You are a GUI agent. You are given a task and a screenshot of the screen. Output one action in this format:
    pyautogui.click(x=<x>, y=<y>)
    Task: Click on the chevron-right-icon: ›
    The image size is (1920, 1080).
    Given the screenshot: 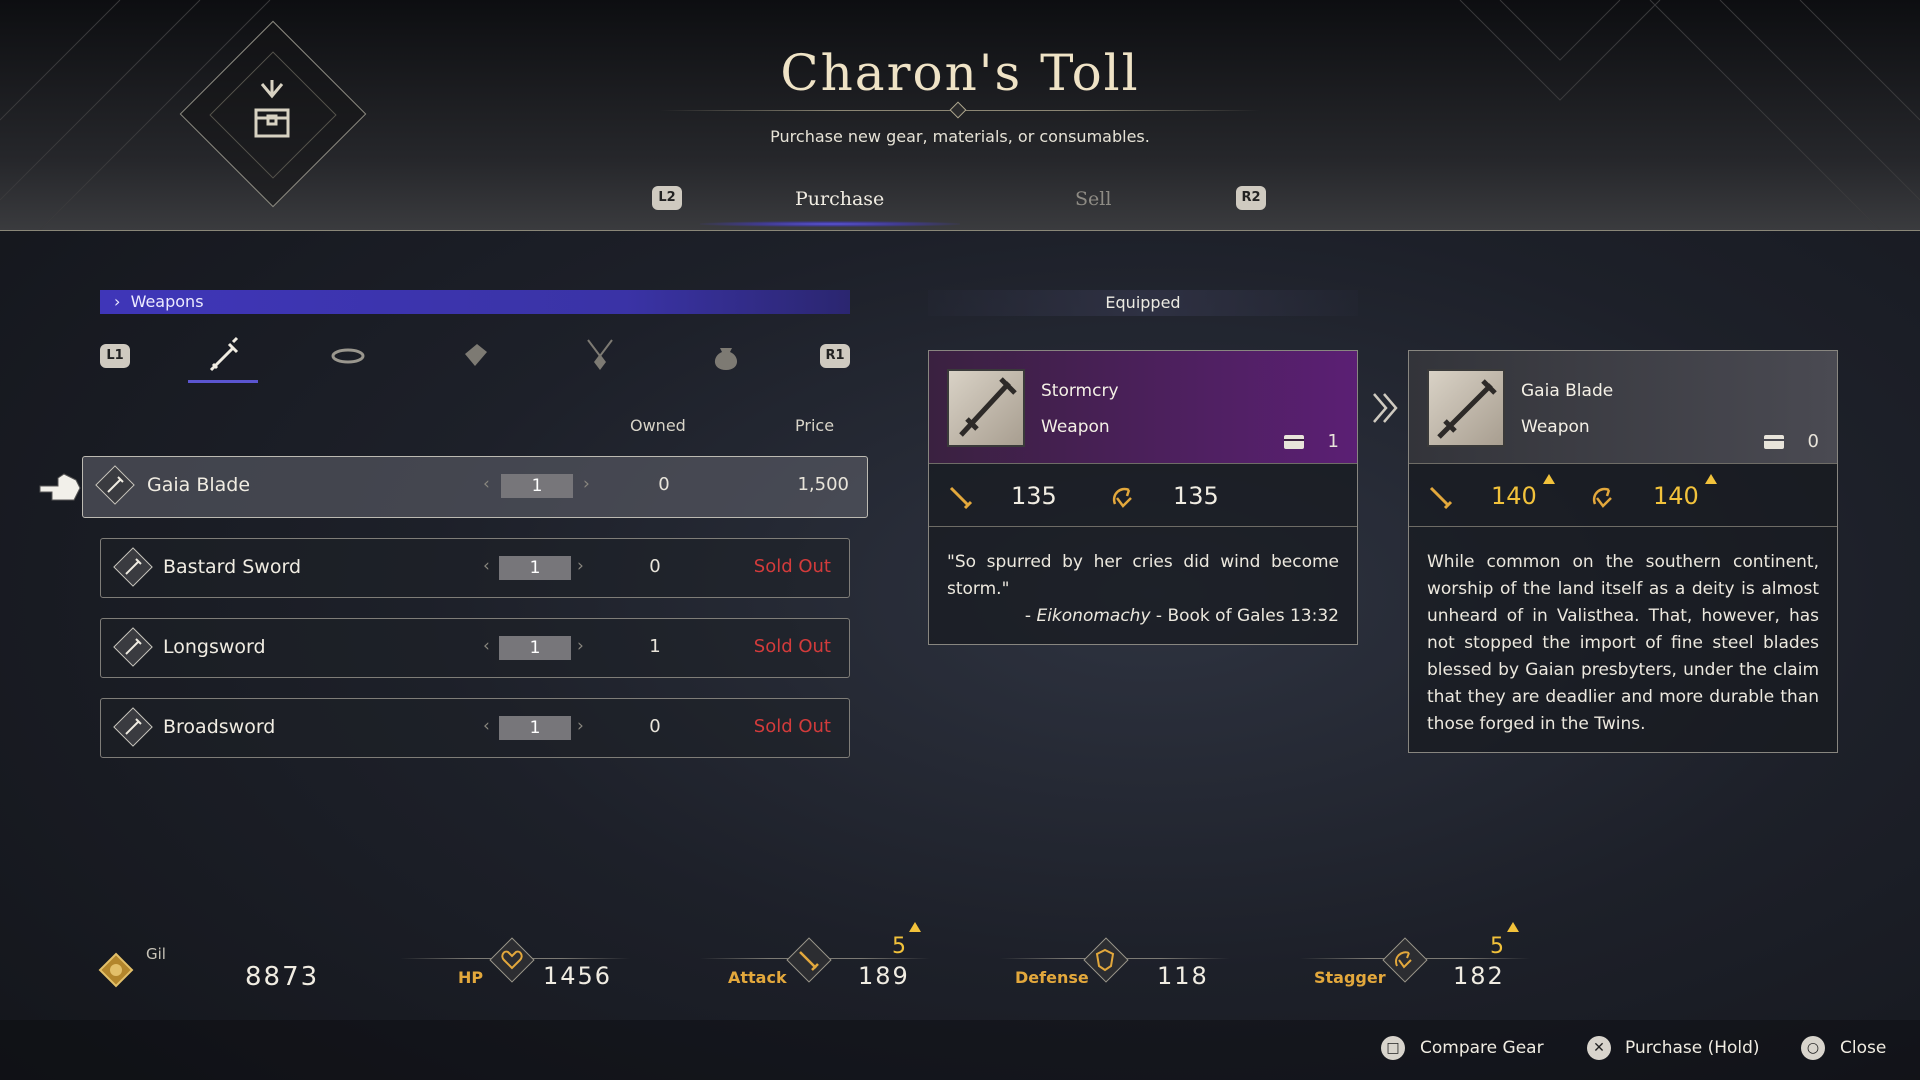 What is the action you would take?
    pyautogui.click(x=117, y=301)
    